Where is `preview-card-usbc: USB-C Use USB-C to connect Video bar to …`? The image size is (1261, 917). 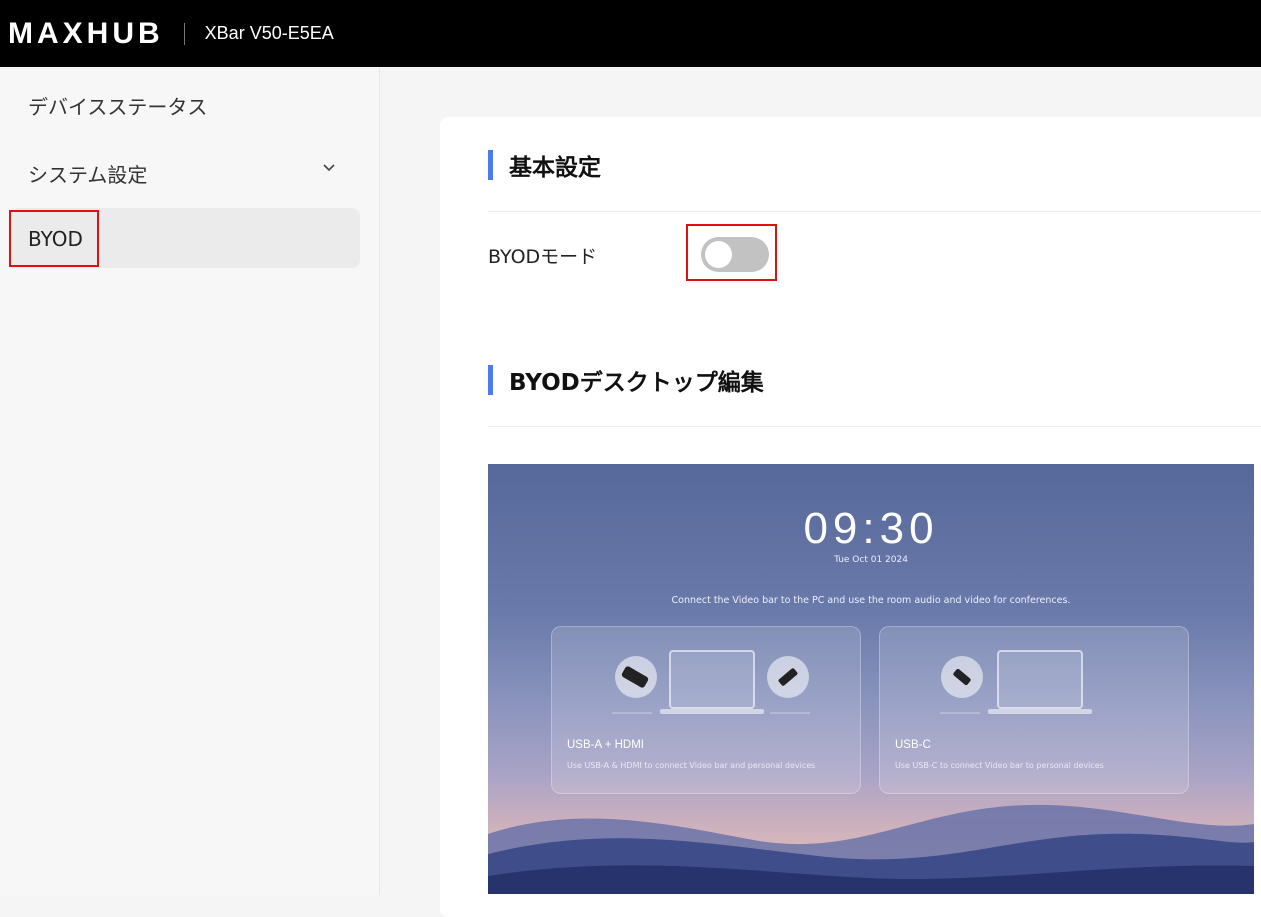 preview-card-usbc: USB-C Use USB-C to connect Video bar to … is located at coordinates (1034, 710).